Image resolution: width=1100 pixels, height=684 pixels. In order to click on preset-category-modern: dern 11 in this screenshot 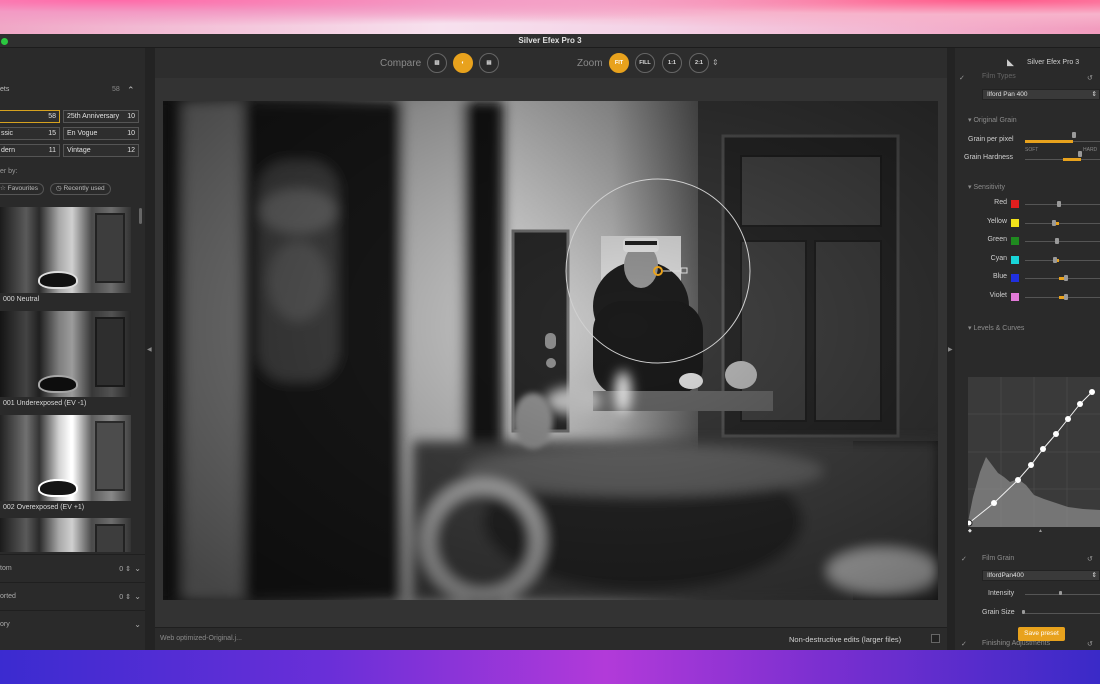, I will do `click(30, 150)`.